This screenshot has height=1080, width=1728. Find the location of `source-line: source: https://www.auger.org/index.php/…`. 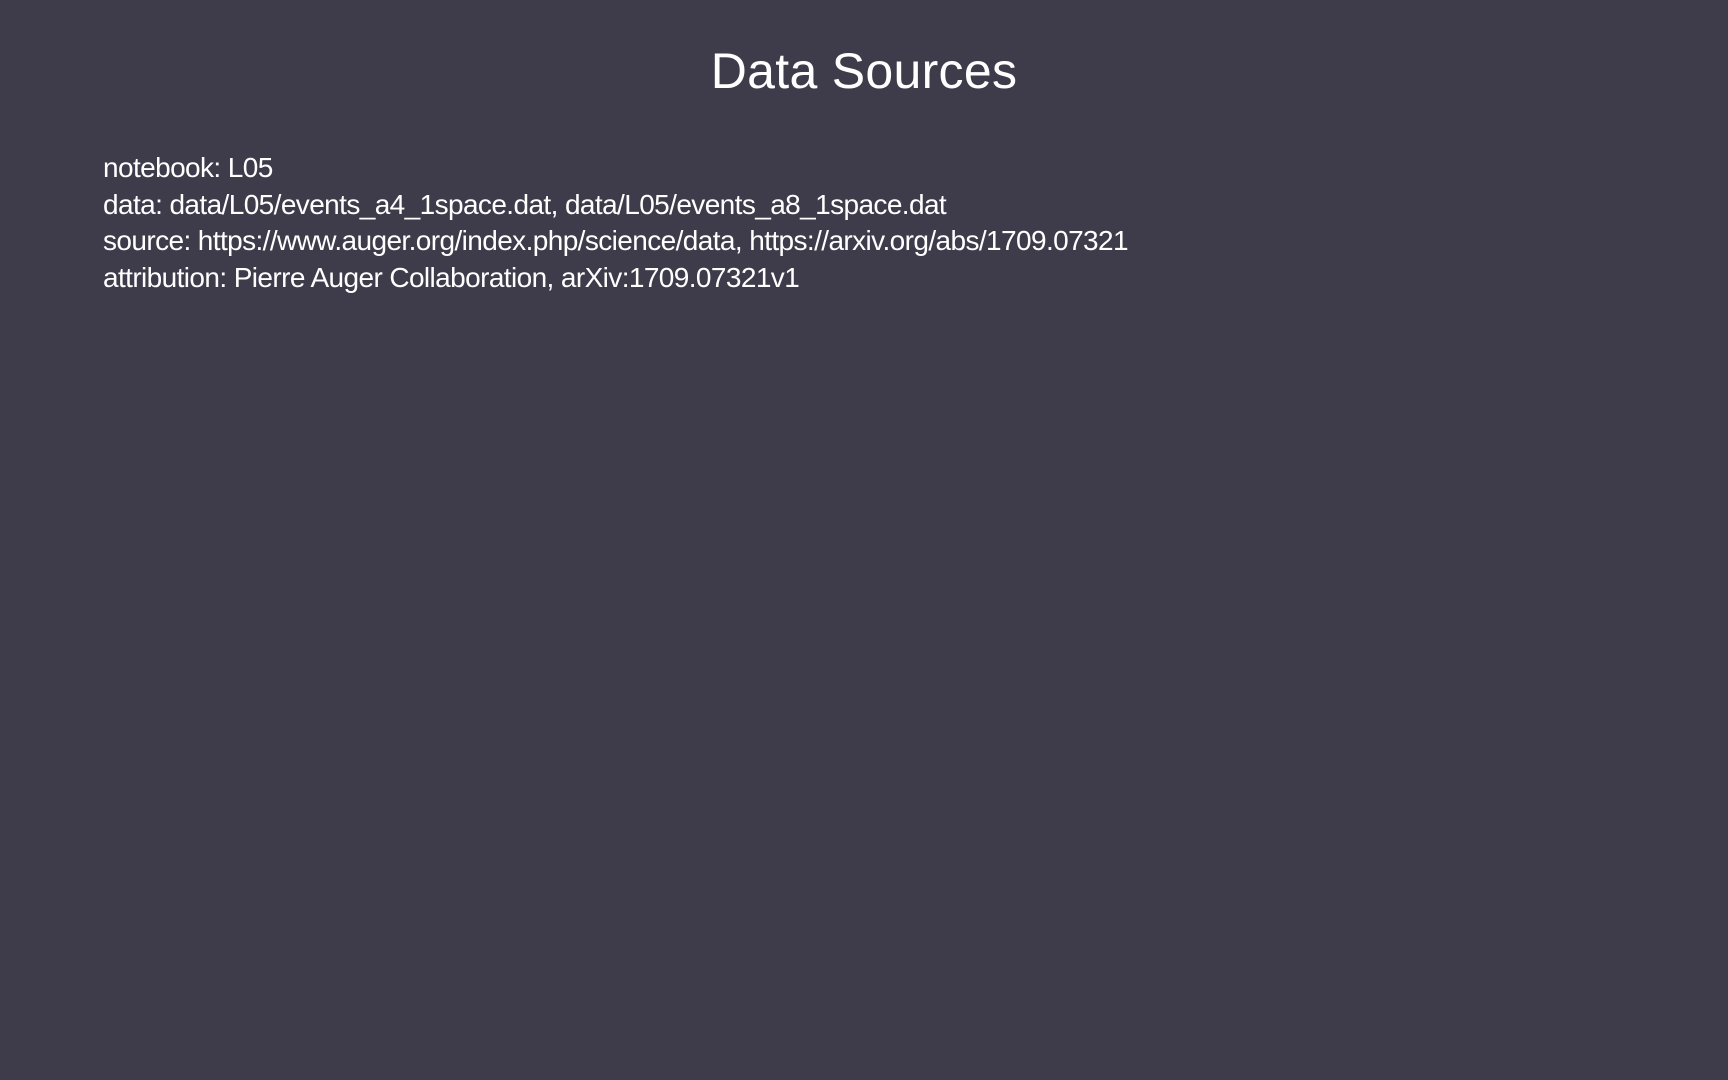

source-line: source: https://www.auger.org/index.php/… is located at coordinates (616, 240).